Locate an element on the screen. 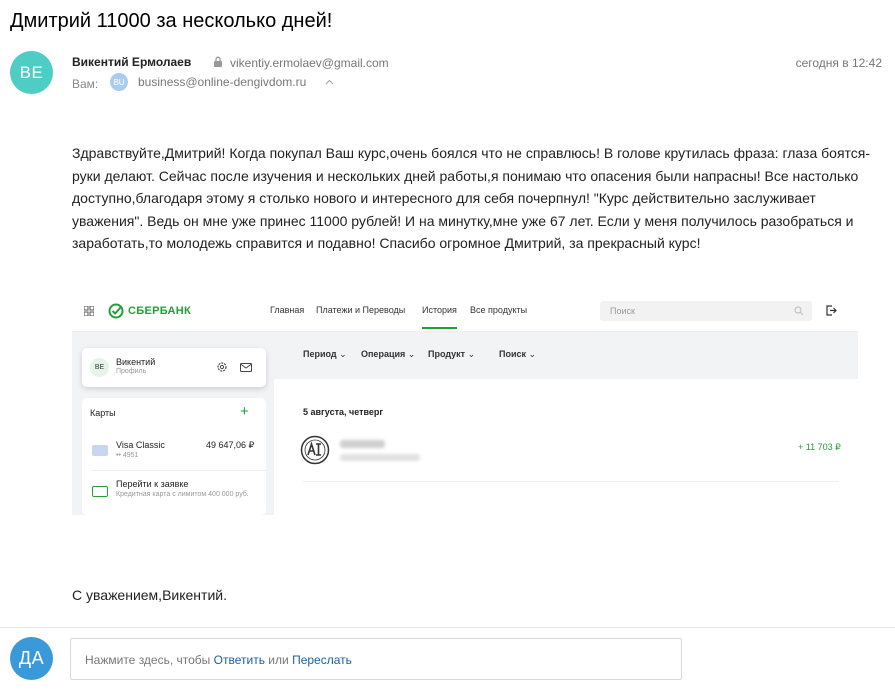  recipient-email: business@online-dengivdom.ru is located at coordinates (222, 82).